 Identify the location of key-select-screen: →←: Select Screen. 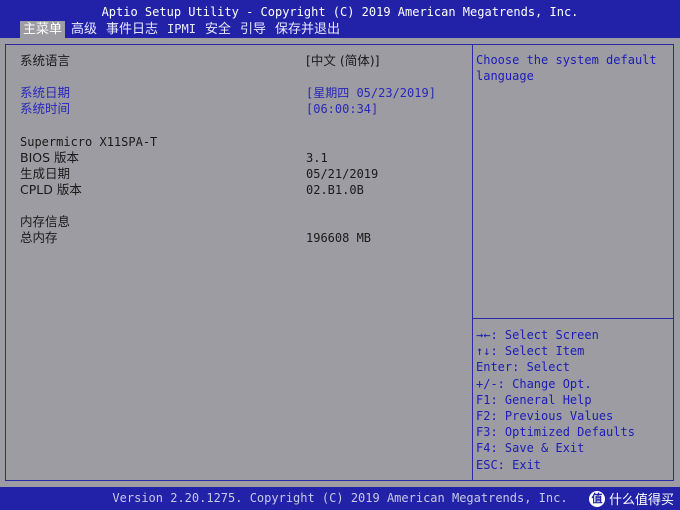
(537, 335).